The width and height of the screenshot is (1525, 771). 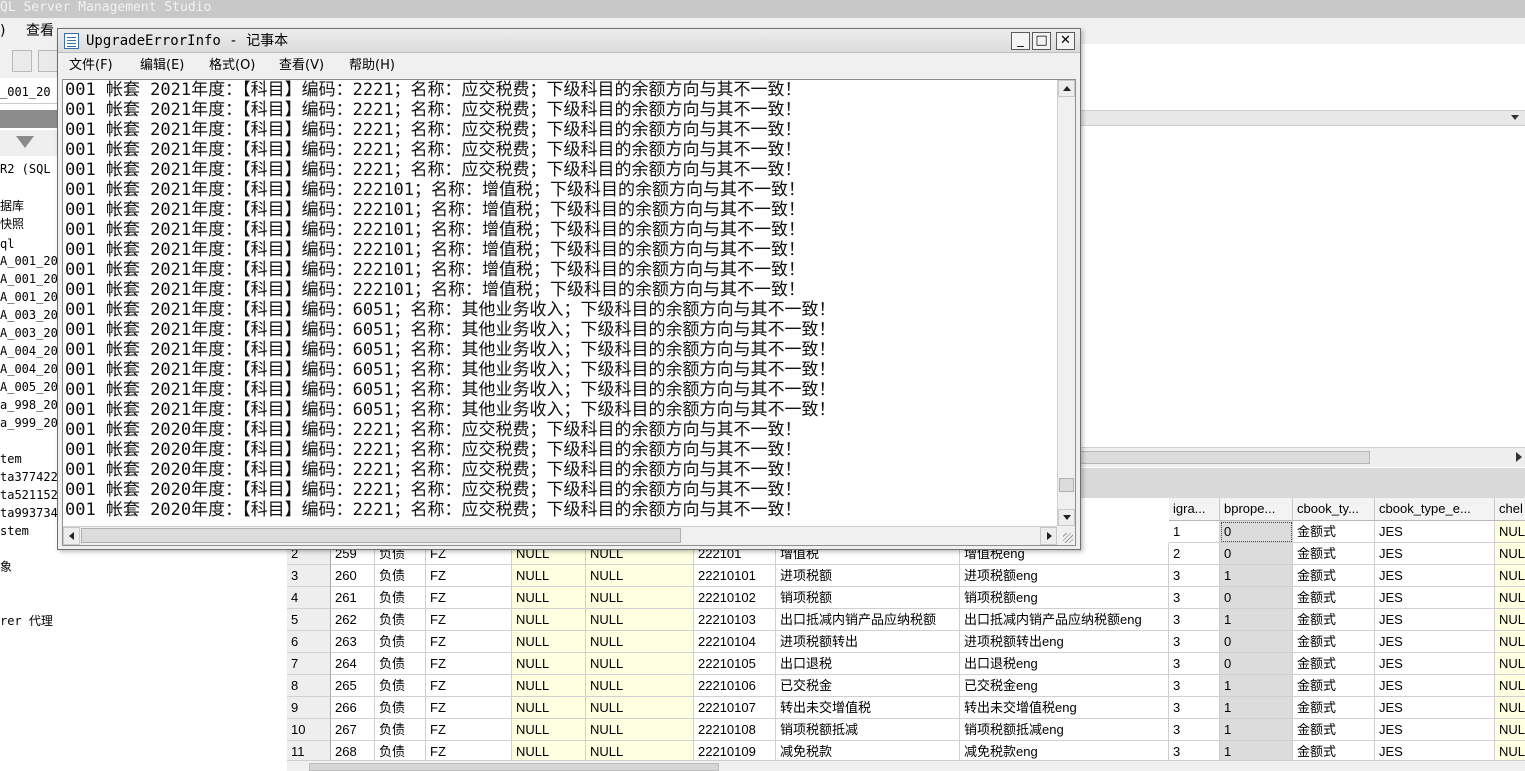 I want to click on ssms-menu-view: 查看, so click(x=40, y=31).